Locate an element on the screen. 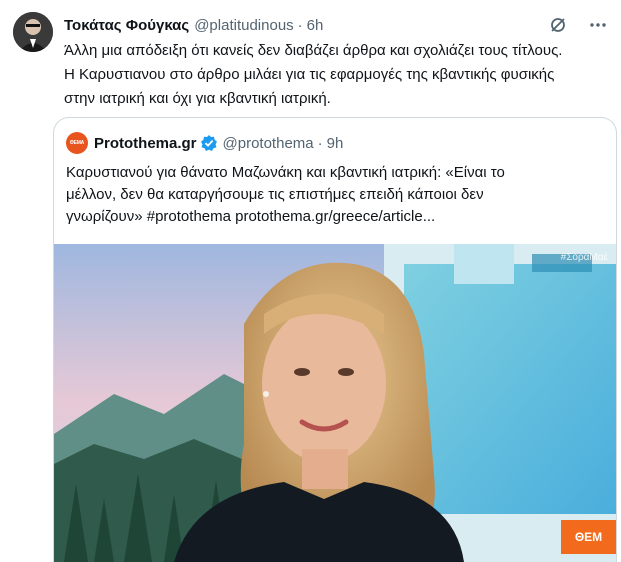 This screenshot has height=562, width=621. more-horizontal-icon is located at coordinates (598, 25).